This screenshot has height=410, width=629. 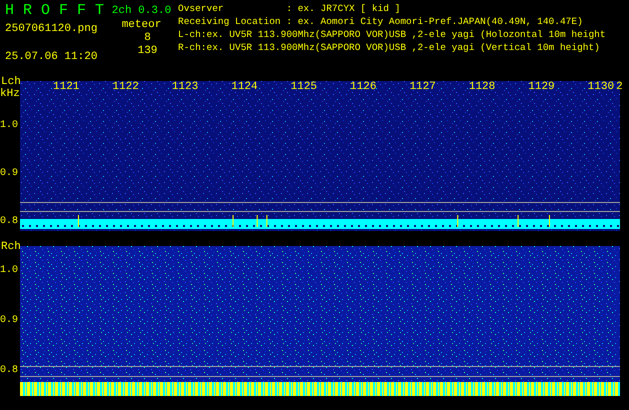 What do you see at coordinates (541, 87) in the screenshot?
I see `time-label: 1129` at bounding box center [541, 87].